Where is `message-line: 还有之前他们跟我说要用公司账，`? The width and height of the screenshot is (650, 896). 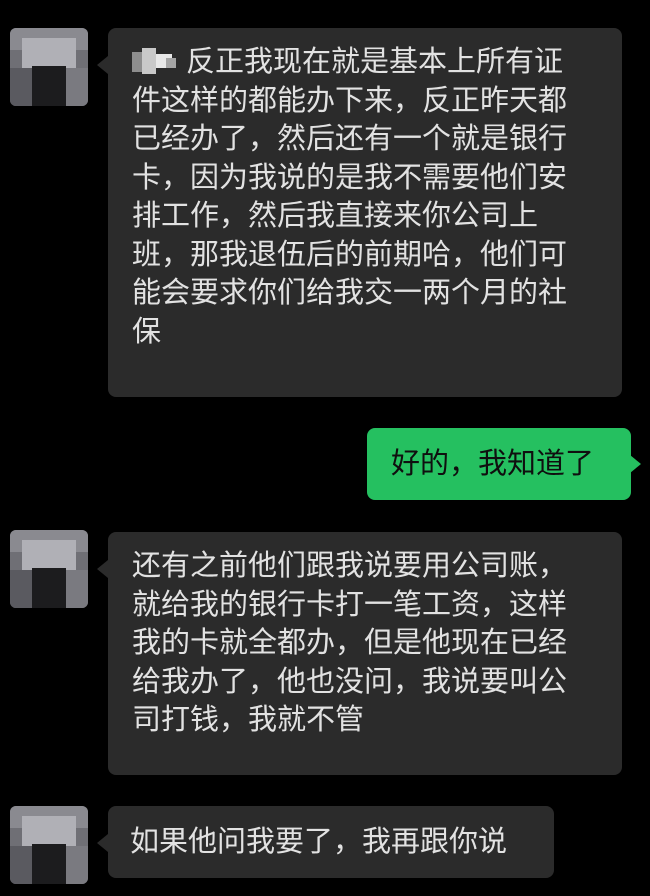
message-line: 还有之前他们跟我说要用公司账， is located at coordinates (350, 565).